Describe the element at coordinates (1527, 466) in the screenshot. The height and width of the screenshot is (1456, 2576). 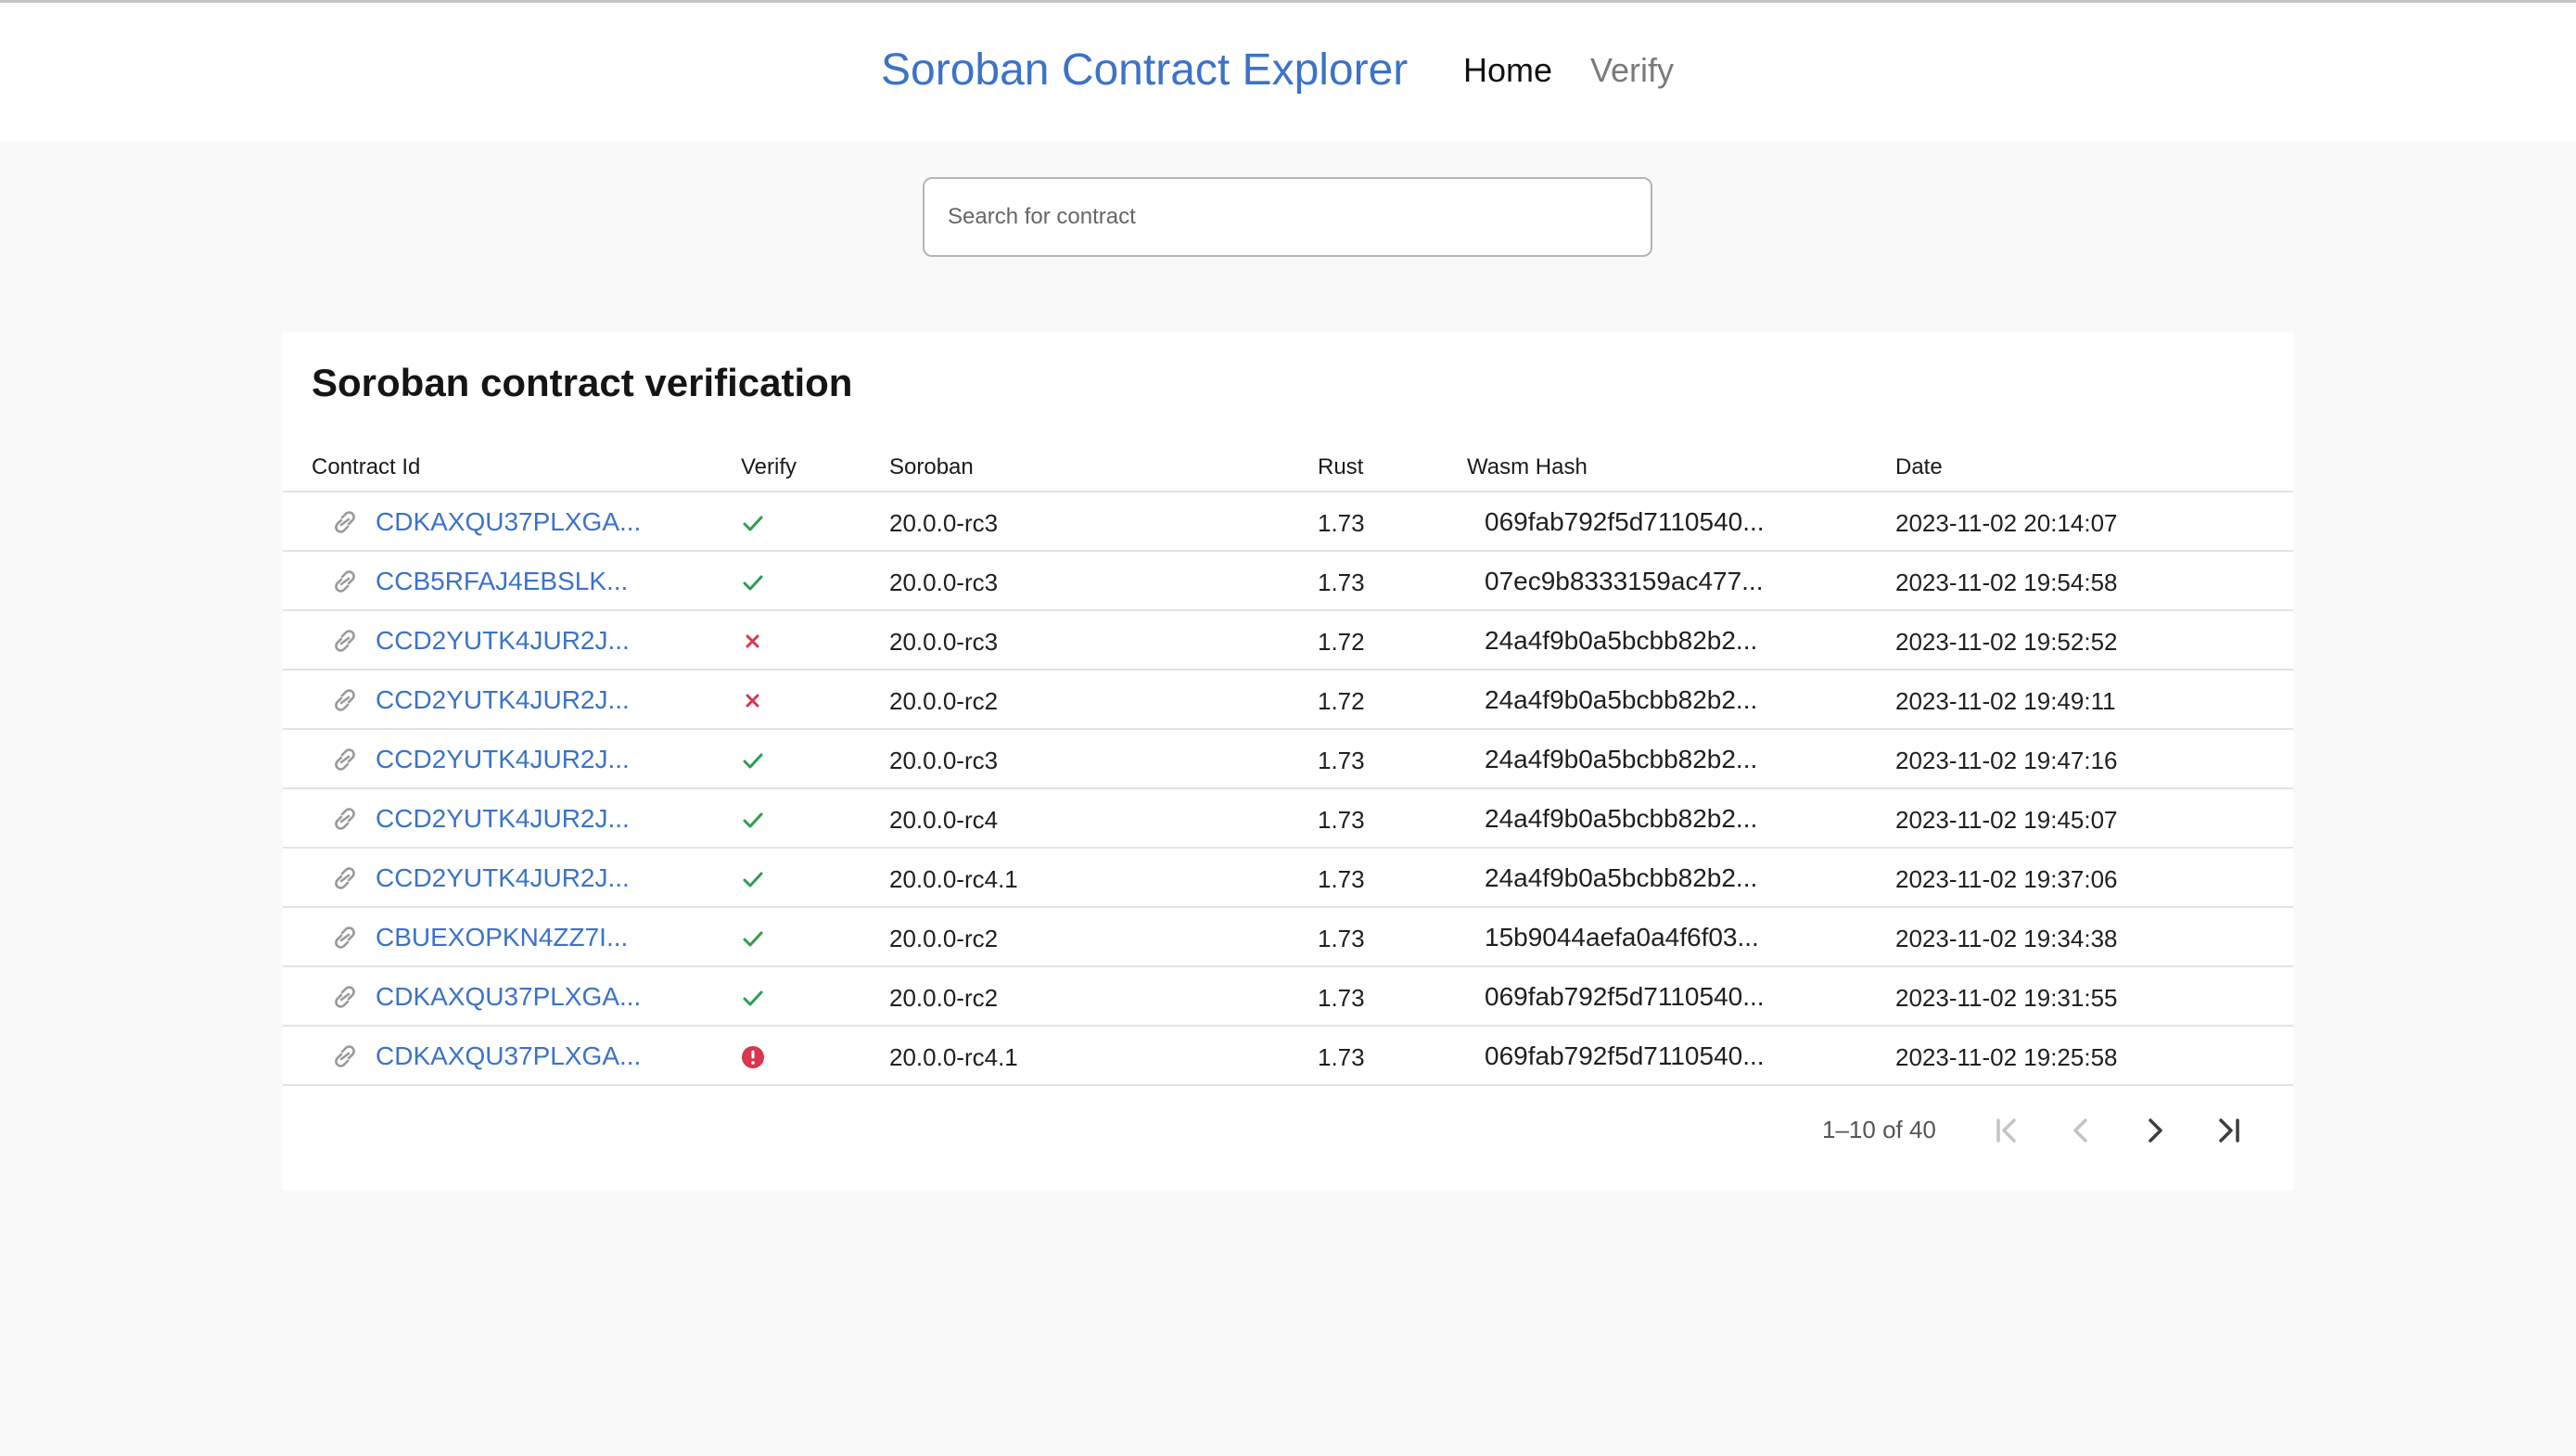
I see `column-header-wasm-hash: Wasm Hash` at that location.